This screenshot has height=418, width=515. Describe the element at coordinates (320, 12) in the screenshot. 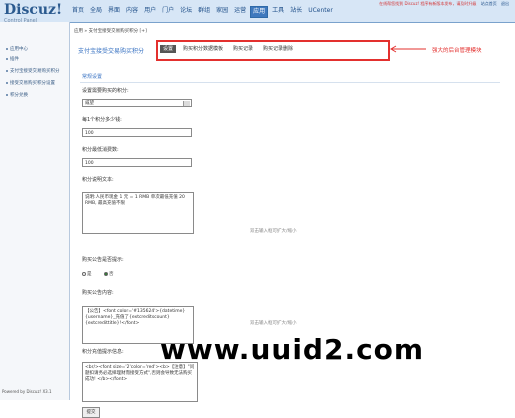

I see `nav-ucenter: UCenter` at that location.